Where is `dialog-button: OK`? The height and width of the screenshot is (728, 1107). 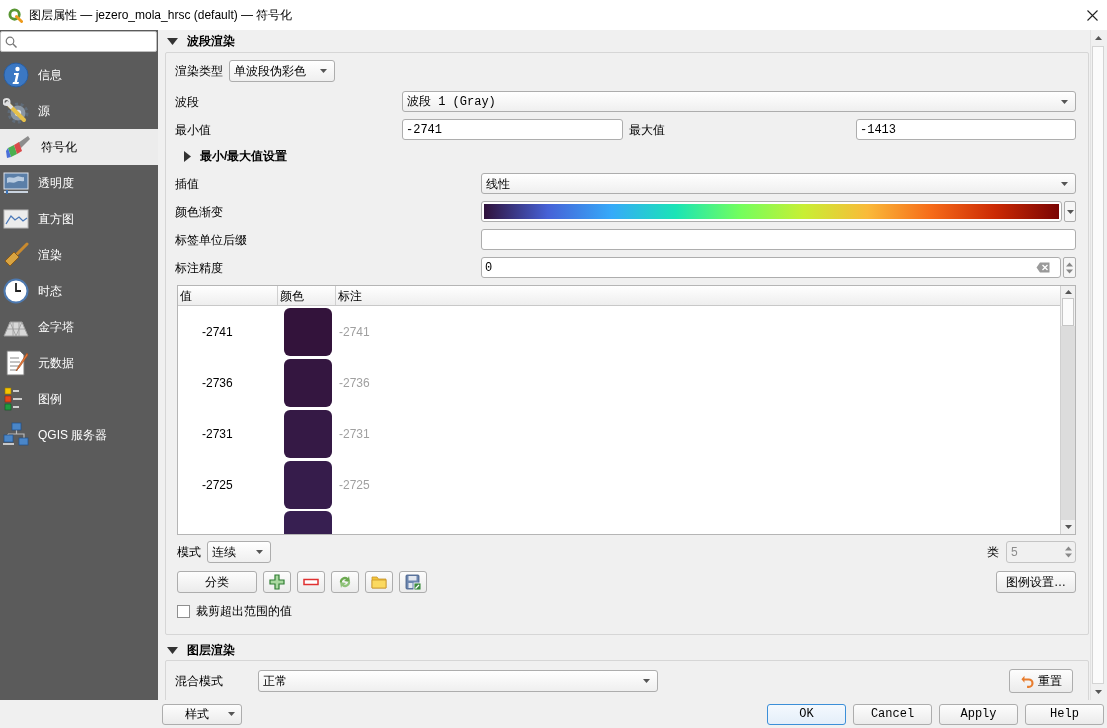
dialog-button: OK is located at coordinates (806, 714).